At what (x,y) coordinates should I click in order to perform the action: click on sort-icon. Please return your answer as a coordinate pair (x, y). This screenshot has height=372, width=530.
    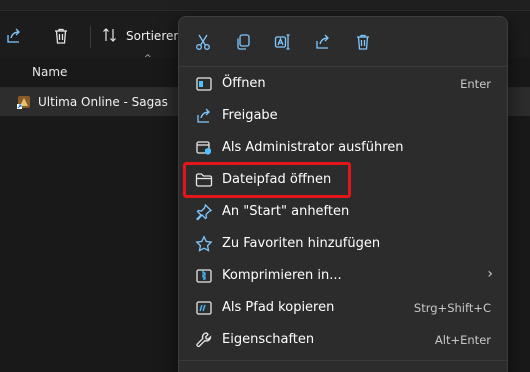
    Looking at the image, I should click on (110, 36).